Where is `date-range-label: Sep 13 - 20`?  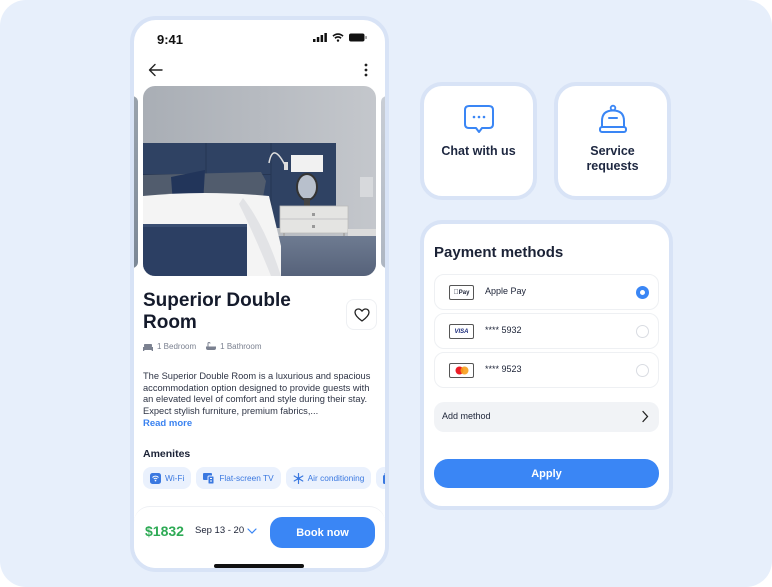 date-range-label: Sep 13 - 20 is located at coordinates (220, 530).